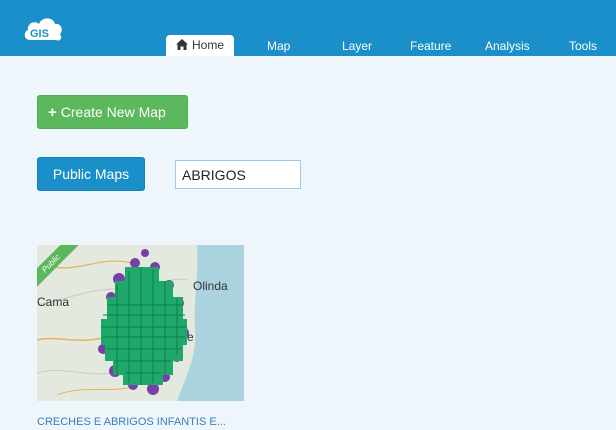 The height and width of the screenshot is (430, 616). I want to click on nav-layer-tab: Layer, so click(357, 46).